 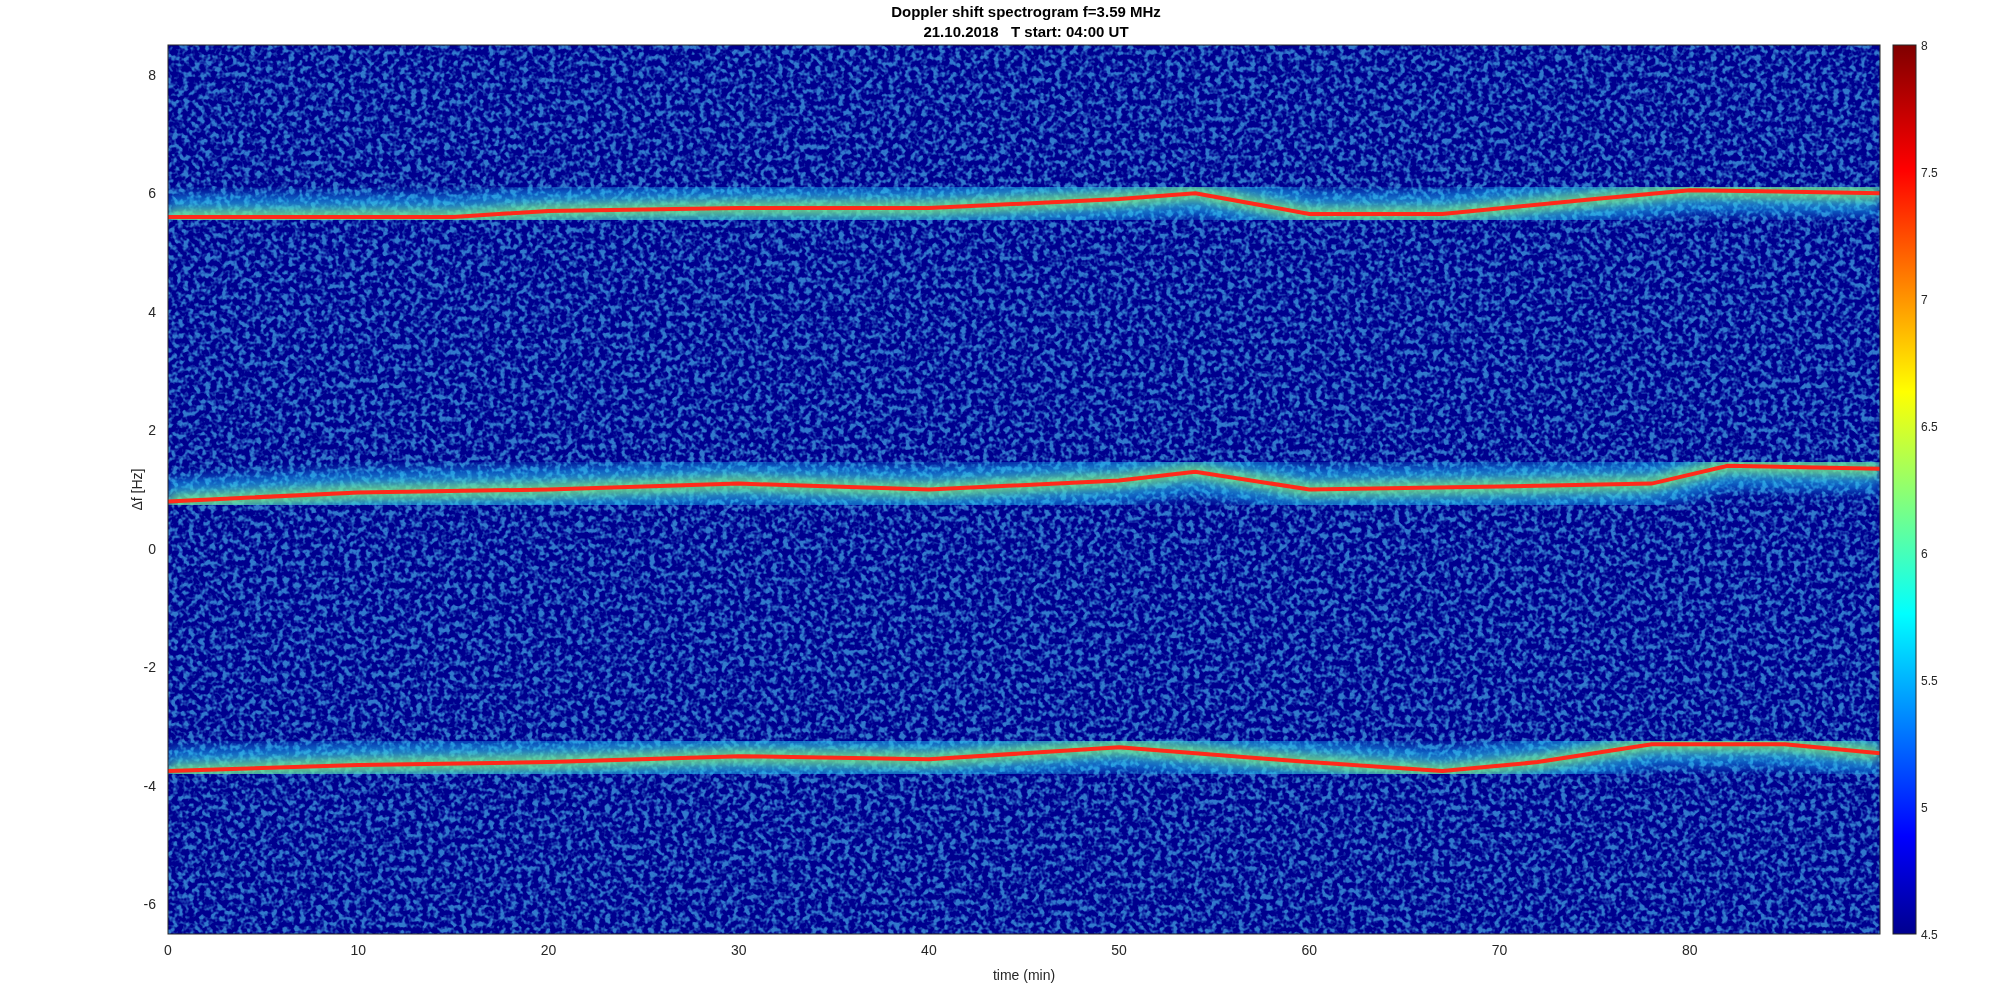 What do you see at coordinates (152, 74) in the screenshot?
I see `y-tick-label: 8` at bounding box center [152, 74].